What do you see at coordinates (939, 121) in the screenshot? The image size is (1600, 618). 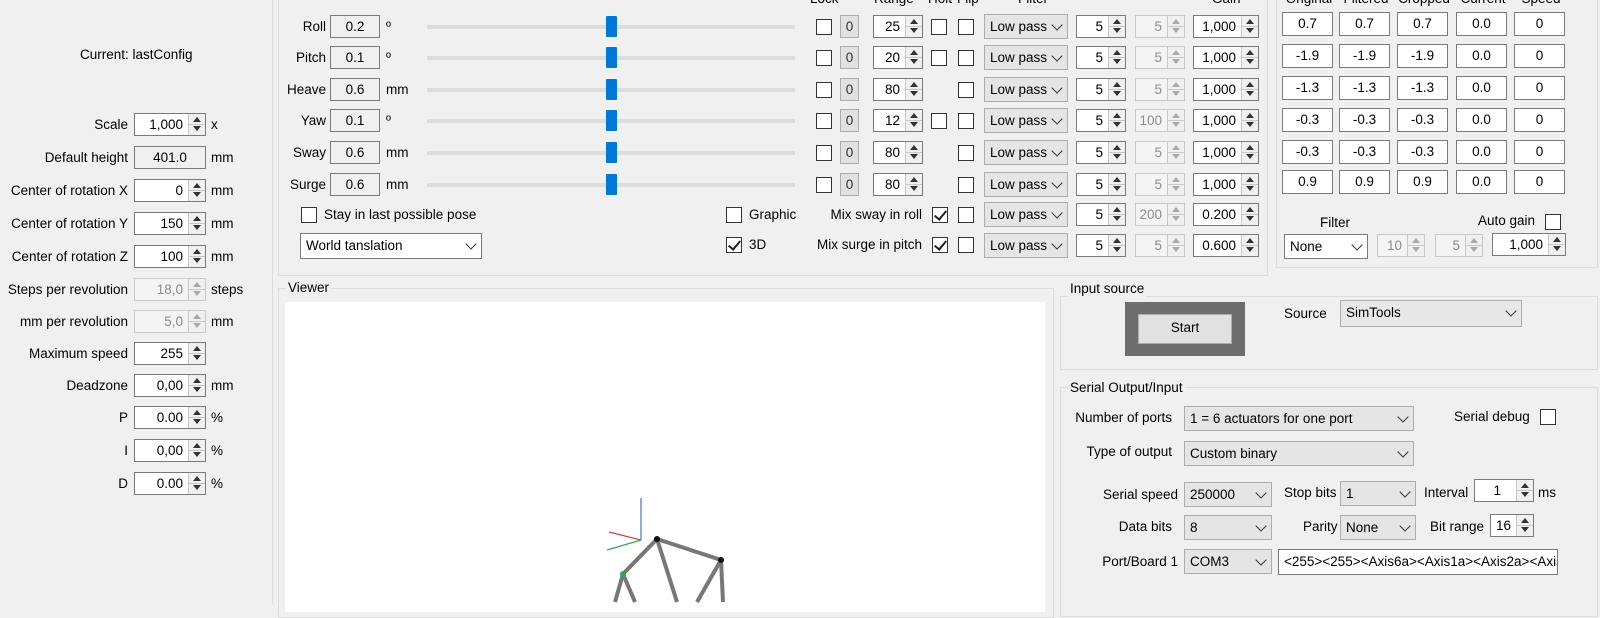 I see `axis-holt-checkbox` at bounding box center [939, 121].